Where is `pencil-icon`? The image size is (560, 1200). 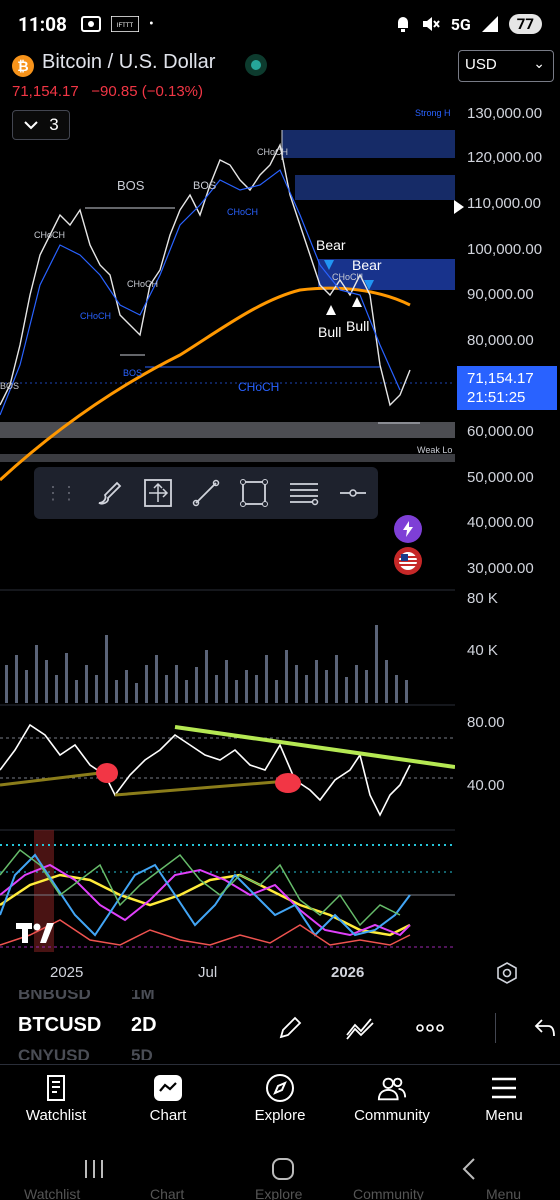
pencil-icon is located at coordinates (290, 1027).